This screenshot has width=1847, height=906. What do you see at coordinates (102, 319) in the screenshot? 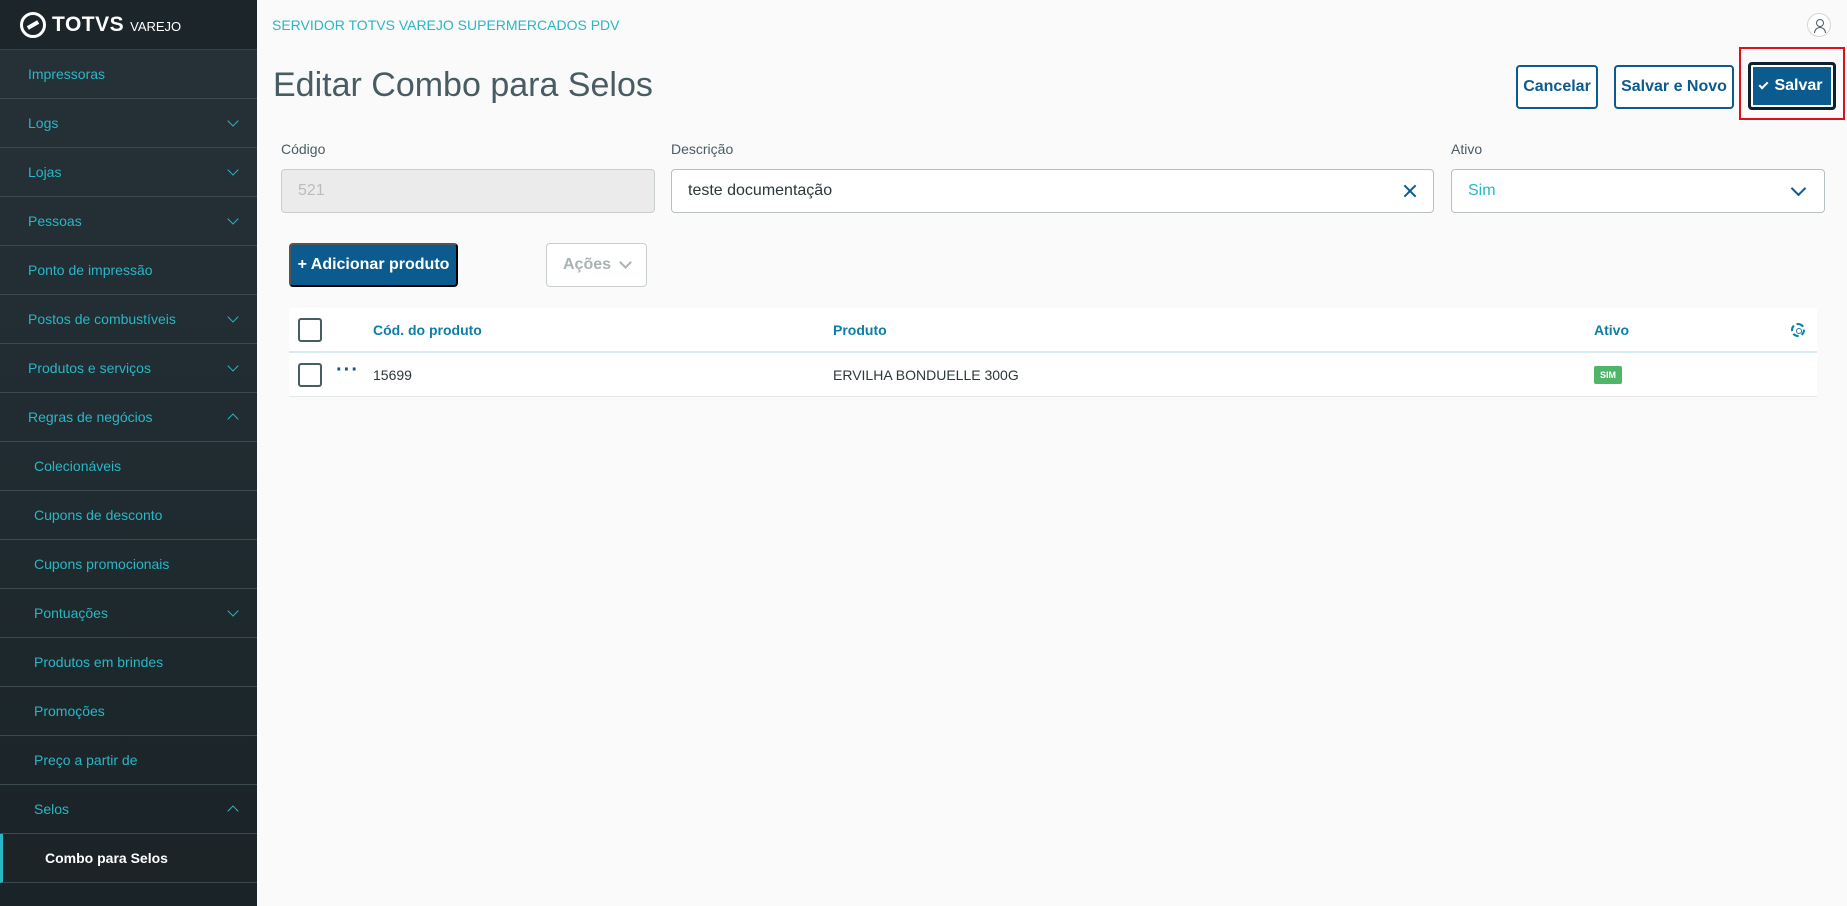
I see `sidebar-item-label: Postos de combustíveis` at bounding box center [102, 319].